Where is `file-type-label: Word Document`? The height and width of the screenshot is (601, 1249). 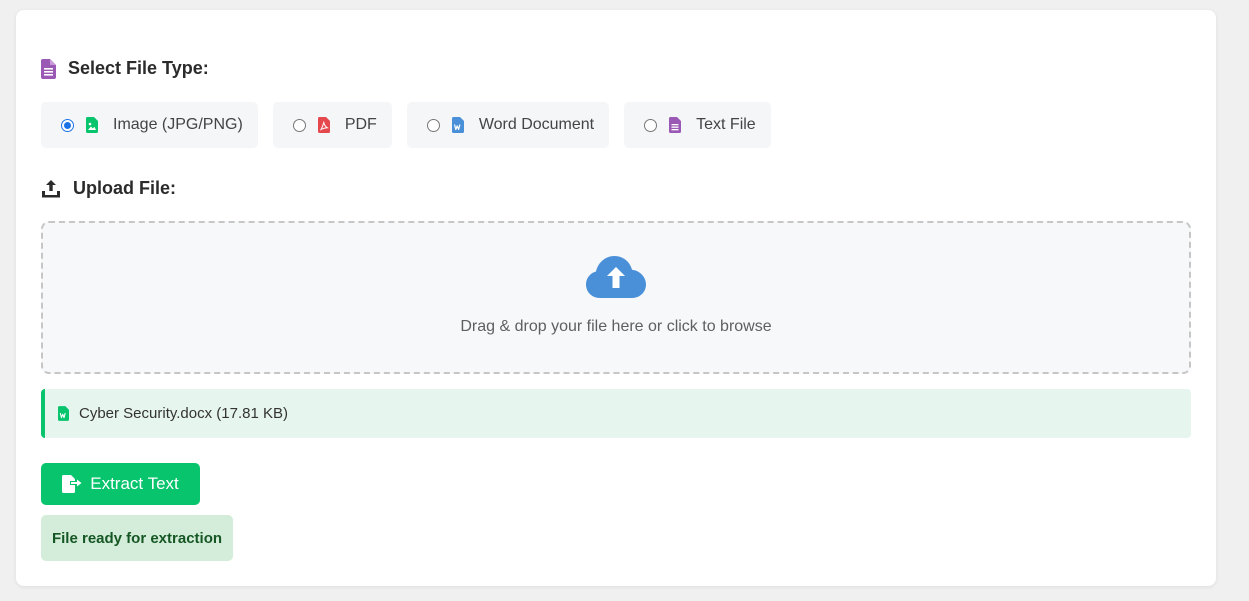 file-type-label: Word Document is located at coordinates (536, 124).